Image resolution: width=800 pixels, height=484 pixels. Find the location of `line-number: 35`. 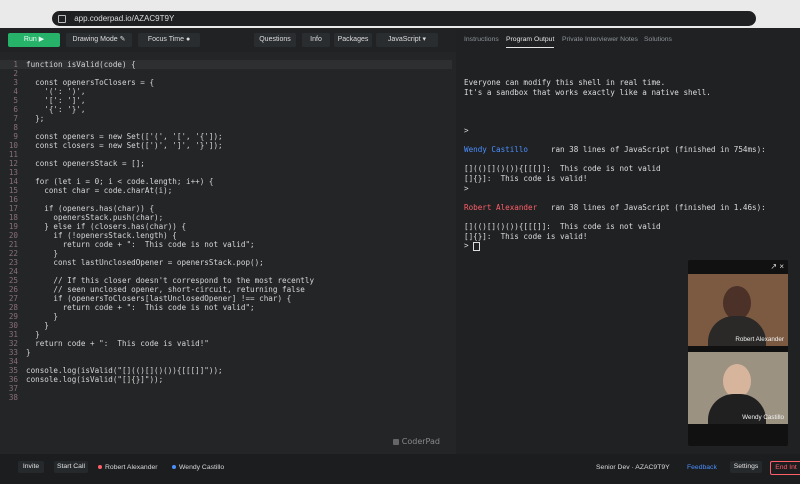

line-number: 35 is located at coordinates (13, 370).